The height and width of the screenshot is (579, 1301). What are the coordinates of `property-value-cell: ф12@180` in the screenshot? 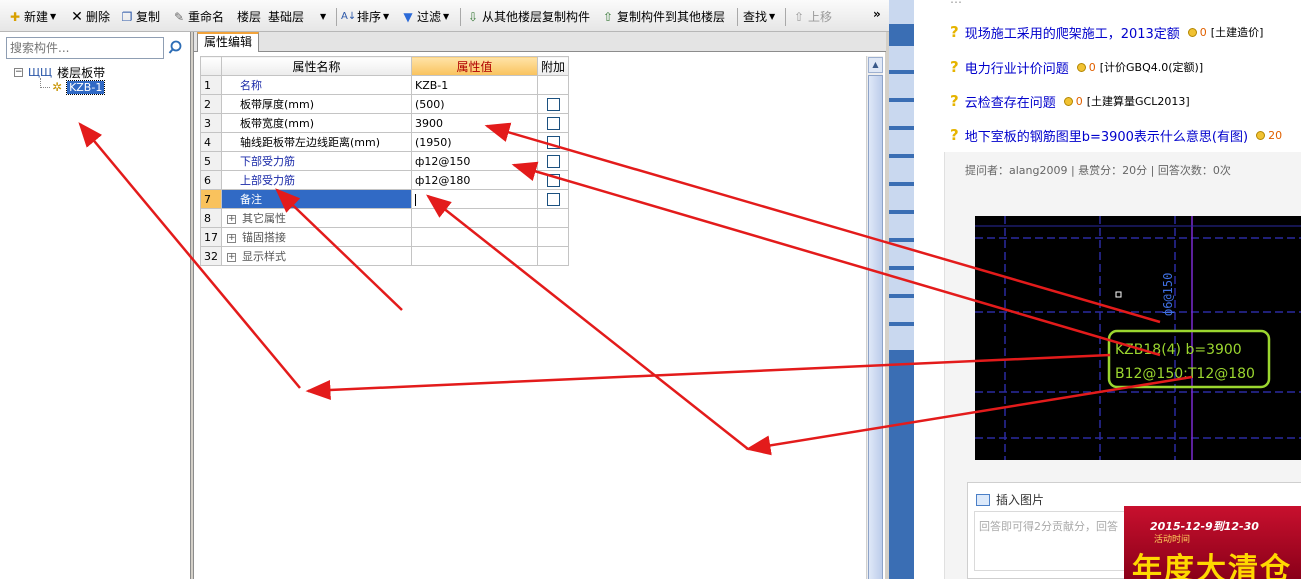 It's located at (474, 180).